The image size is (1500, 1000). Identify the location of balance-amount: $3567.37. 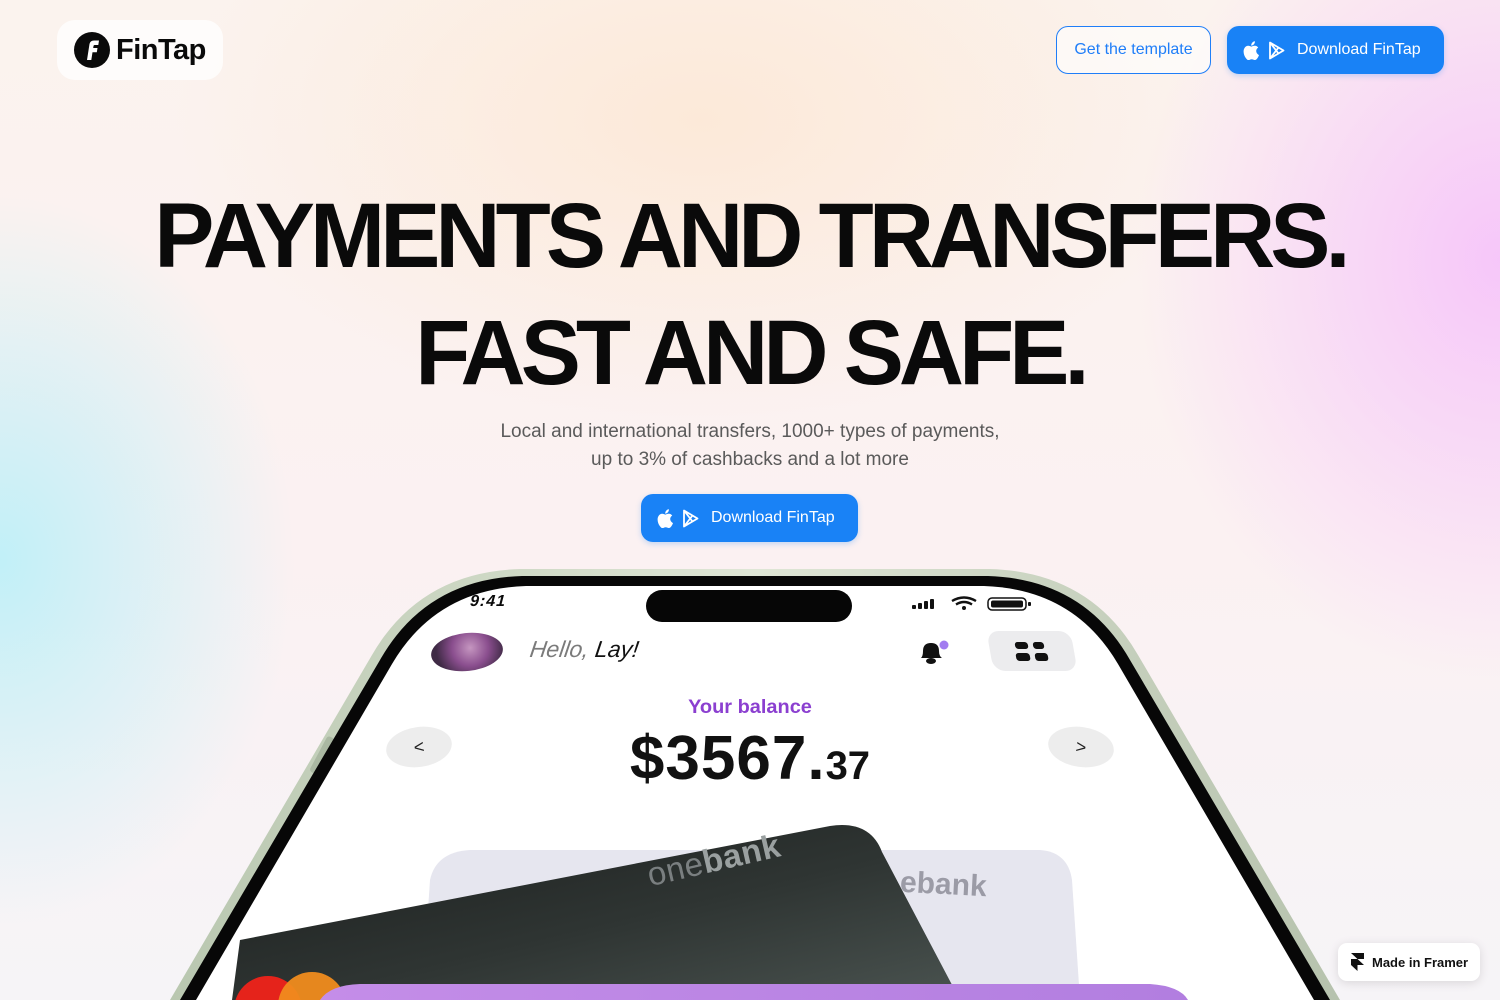
(750, 758).